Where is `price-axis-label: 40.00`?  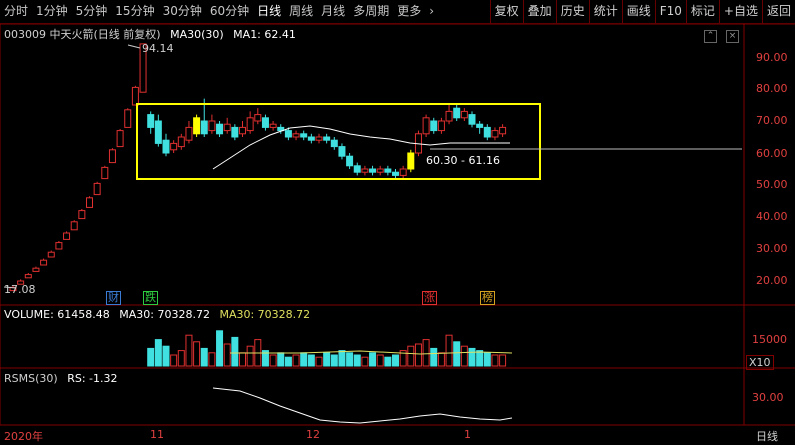
price-axis-label: 40.00 is located at coordinates (772, 216).